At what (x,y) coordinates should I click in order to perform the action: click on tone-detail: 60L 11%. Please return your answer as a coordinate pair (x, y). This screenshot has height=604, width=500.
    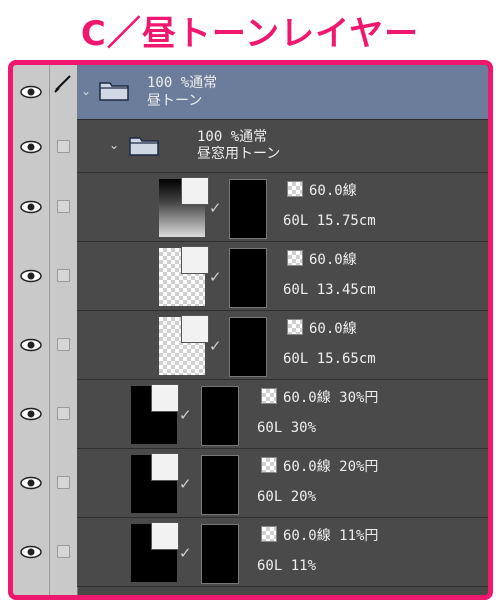
    Looking at the image, I should click on (287, 566).